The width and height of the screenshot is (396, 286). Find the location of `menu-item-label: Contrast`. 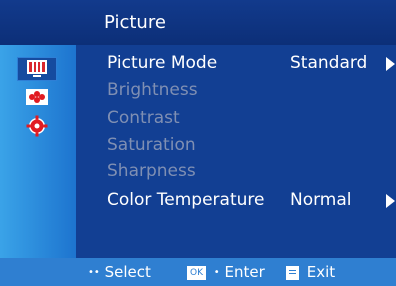

menu-item-label: Contrast is located at coordinates (143, 118).